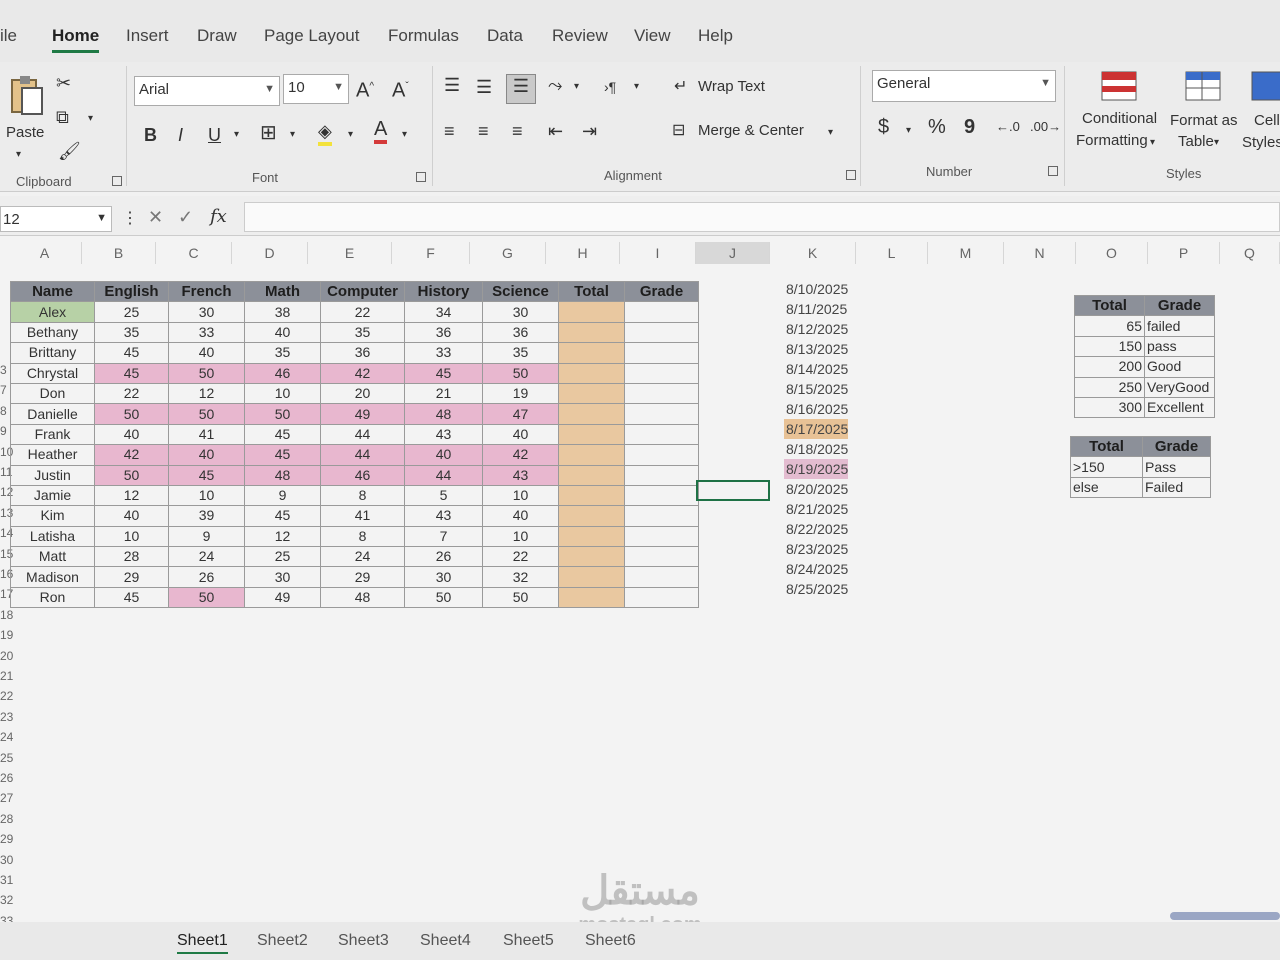 This screenshot has width=1280, height=960. What do you see at coordinates (206, 291) in the screenshot?
I see `header-french: French` at bounding box center [206, 291].